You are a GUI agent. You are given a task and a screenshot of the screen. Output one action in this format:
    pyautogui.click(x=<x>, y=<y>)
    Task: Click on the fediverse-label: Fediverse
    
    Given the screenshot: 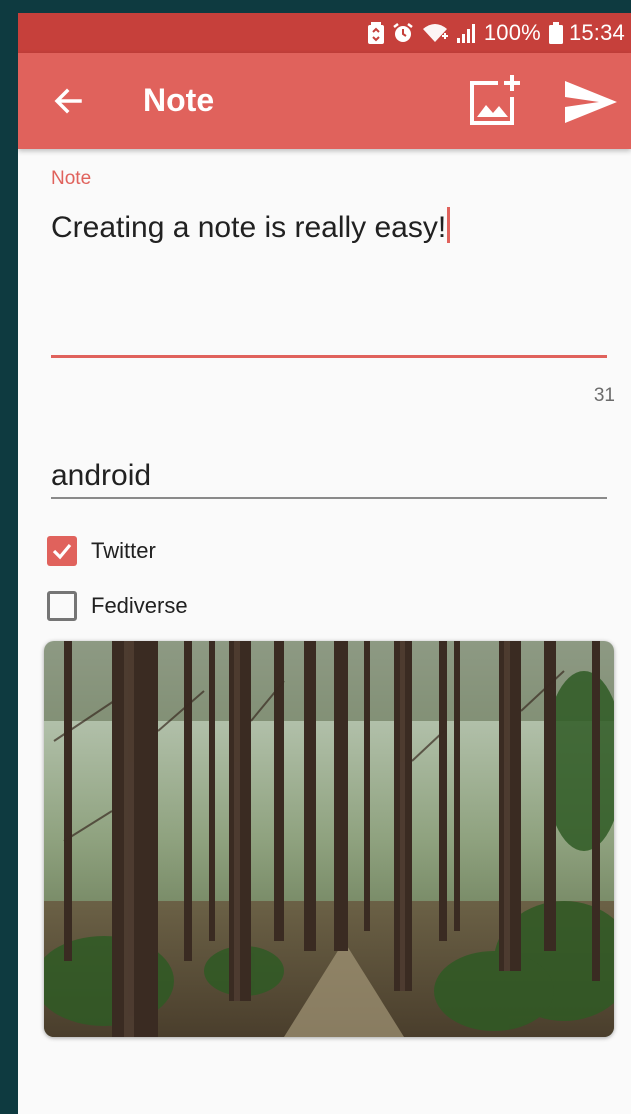 What is the action you would take?
    pyautogui.click(x=139, y=605)
    